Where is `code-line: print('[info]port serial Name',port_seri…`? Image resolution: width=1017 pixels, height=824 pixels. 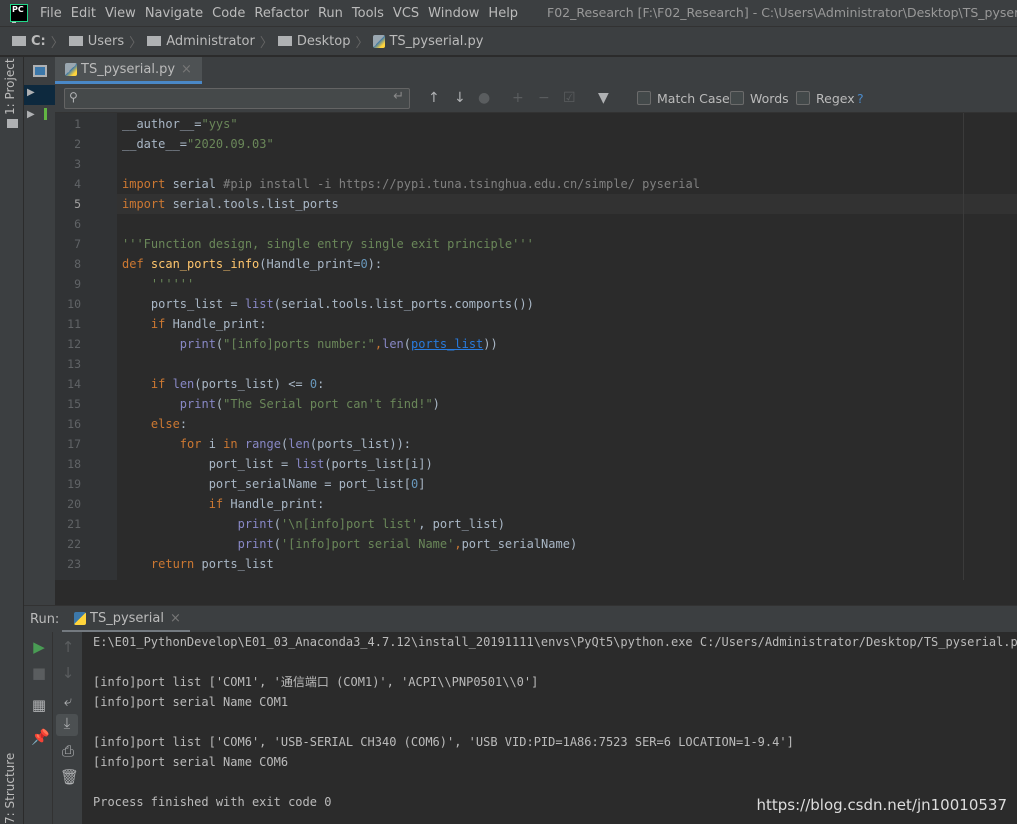 code-line: print('[info]port serial Name',port_seri… is located at coordinates (350, 544).